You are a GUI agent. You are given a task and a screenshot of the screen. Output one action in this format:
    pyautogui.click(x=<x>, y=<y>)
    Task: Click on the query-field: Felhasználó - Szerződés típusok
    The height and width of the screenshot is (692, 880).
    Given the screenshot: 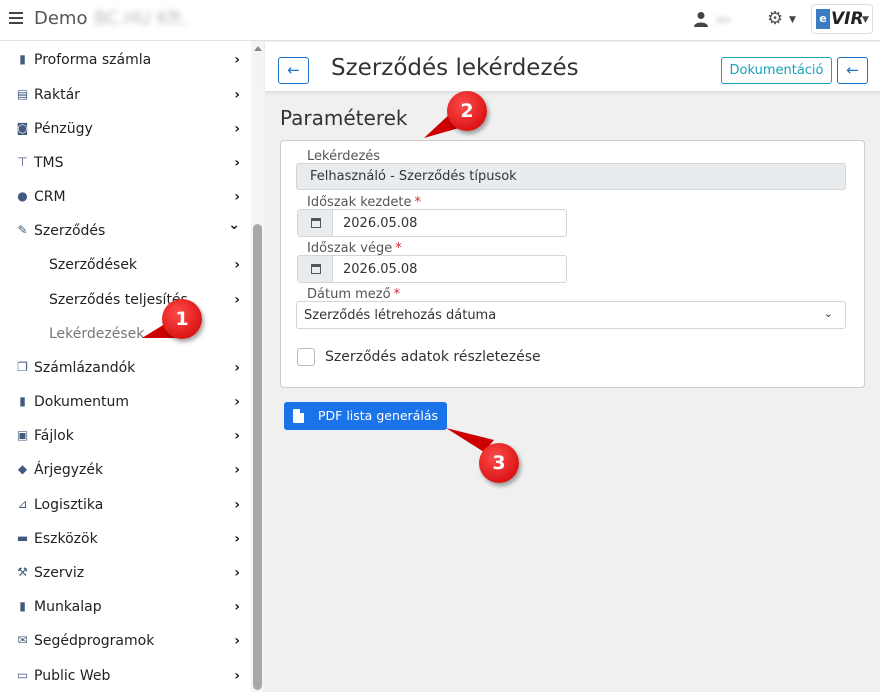 What is the action you would take?
    pyautogui.click(x=571, y=176)
    